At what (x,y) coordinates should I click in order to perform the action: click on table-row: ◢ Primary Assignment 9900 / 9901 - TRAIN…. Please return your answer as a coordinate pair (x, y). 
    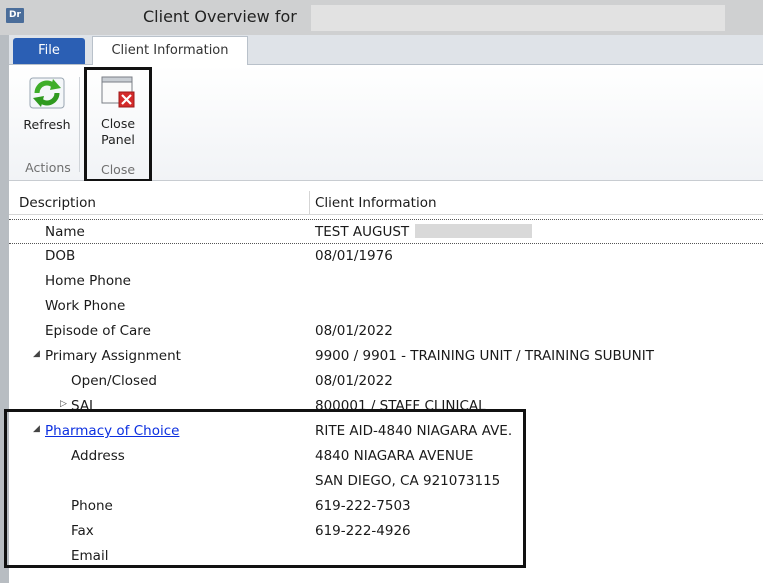
    Looking at the image, I should click on (386, 356).